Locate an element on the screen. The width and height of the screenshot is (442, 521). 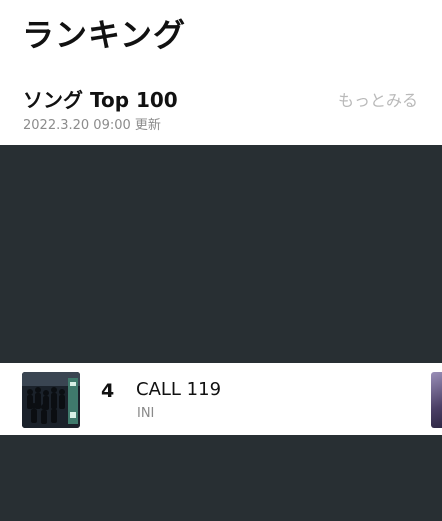
song-title: CALL 119 is located at coordinates (178, 389).